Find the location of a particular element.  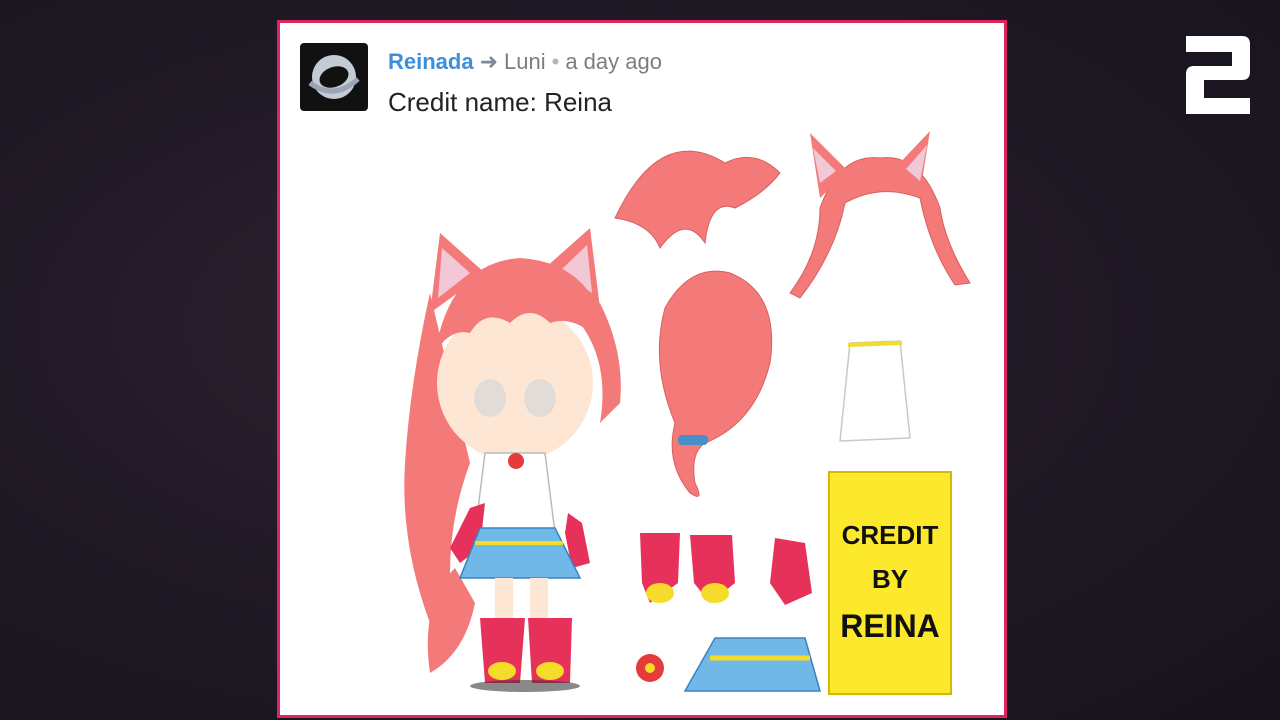

character is located at coordinates (512, 460).